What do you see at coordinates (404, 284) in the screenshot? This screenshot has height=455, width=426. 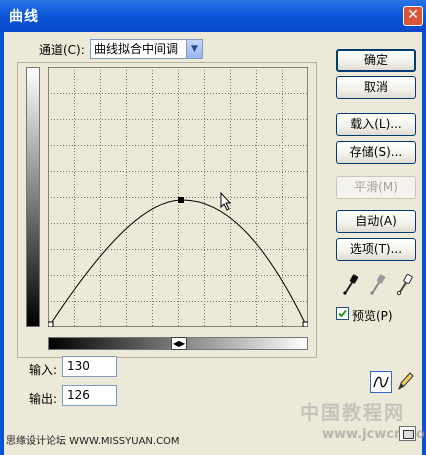 I see `white-eyedropper-icon` at bounding box center [404, 284].